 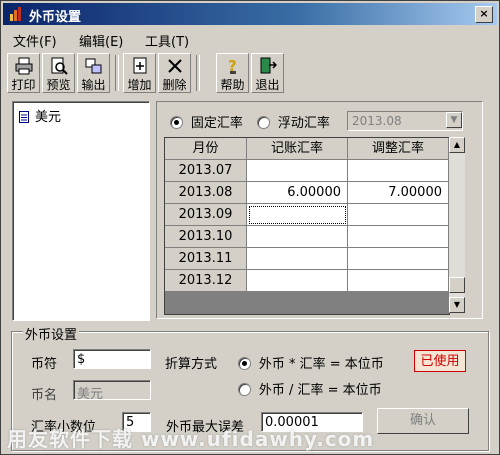 What do you see at coordinates (167, 40) in the screenshot?
I see `menu-tools: 工具(T)` at bounding box center [167, 40].